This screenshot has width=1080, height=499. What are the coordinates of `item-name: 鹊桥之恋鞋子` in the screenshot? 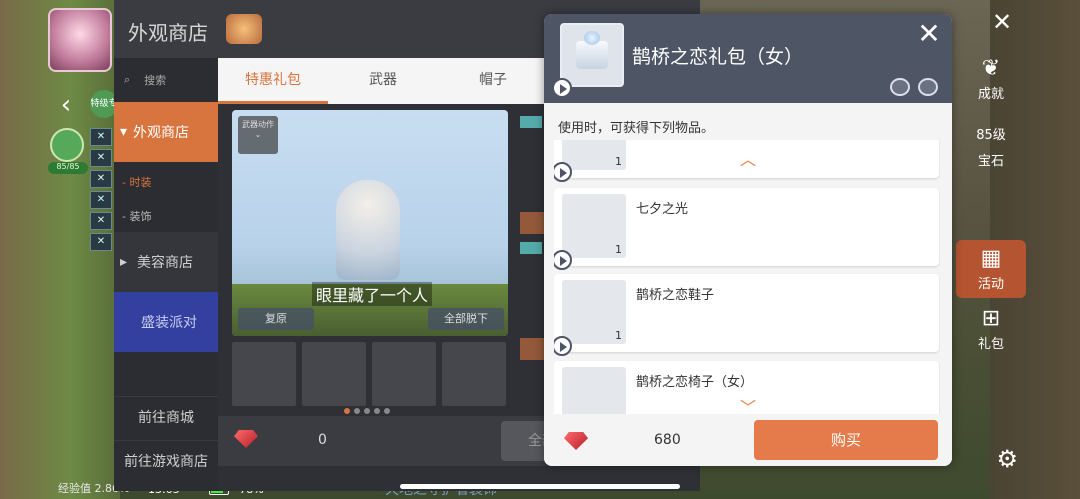 It's located at (675, 295).